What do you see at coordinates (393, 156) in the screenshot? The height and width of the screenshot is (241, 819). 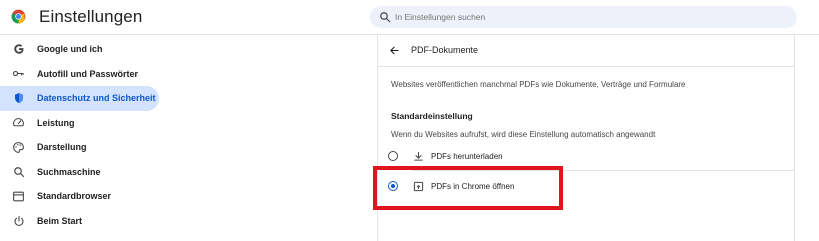 I see `radio-download-pdfs` at bounding box center [393, 156].